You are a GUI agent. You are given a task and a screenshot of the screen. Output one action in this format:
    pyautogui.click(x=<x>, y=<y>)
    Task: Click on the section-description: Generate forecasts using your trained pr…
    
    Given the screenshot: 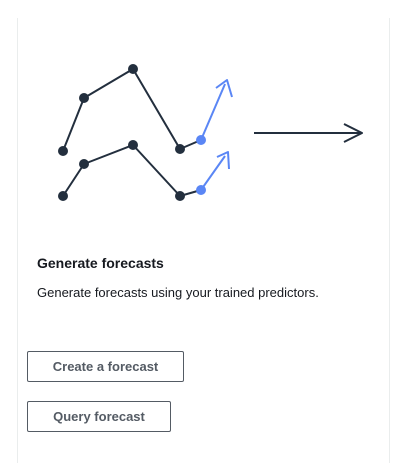 What is the action you would take?
    pyautogui.click(x=178, y=292)
    